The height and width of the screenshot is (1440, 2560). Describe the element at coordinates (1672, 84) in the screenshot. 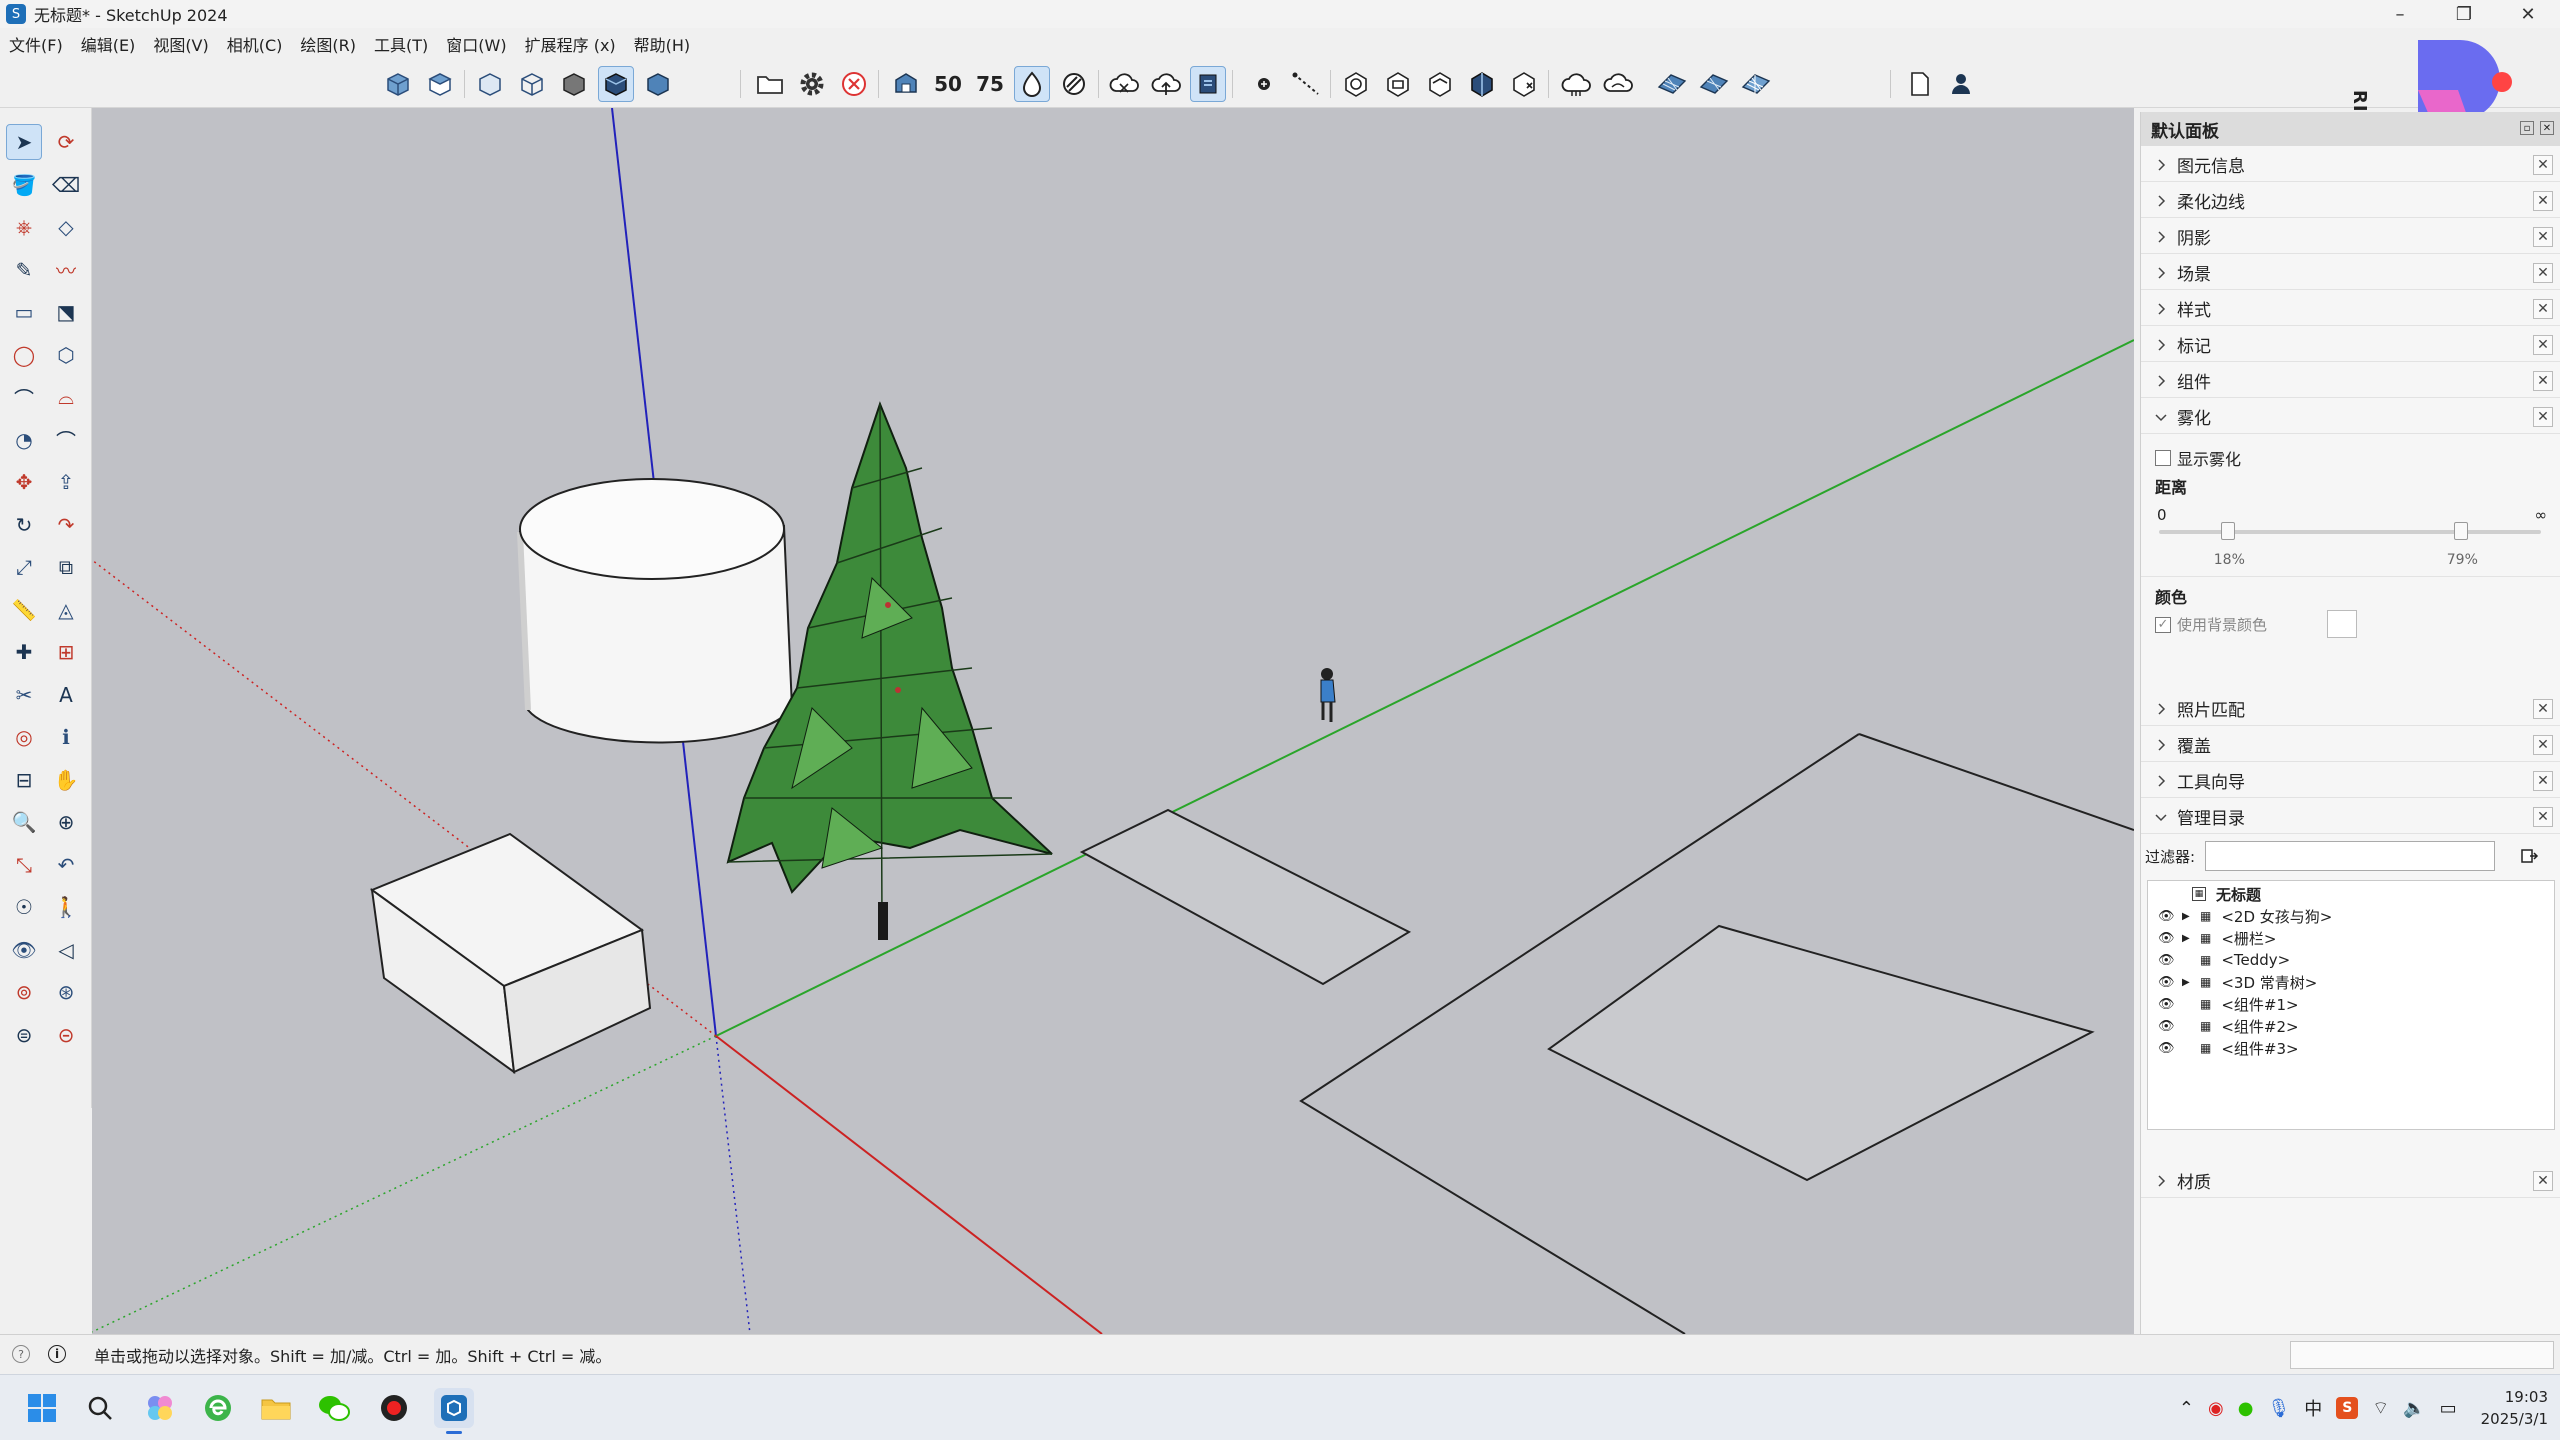

I see `sandbox-grid-a-icon` at that location.